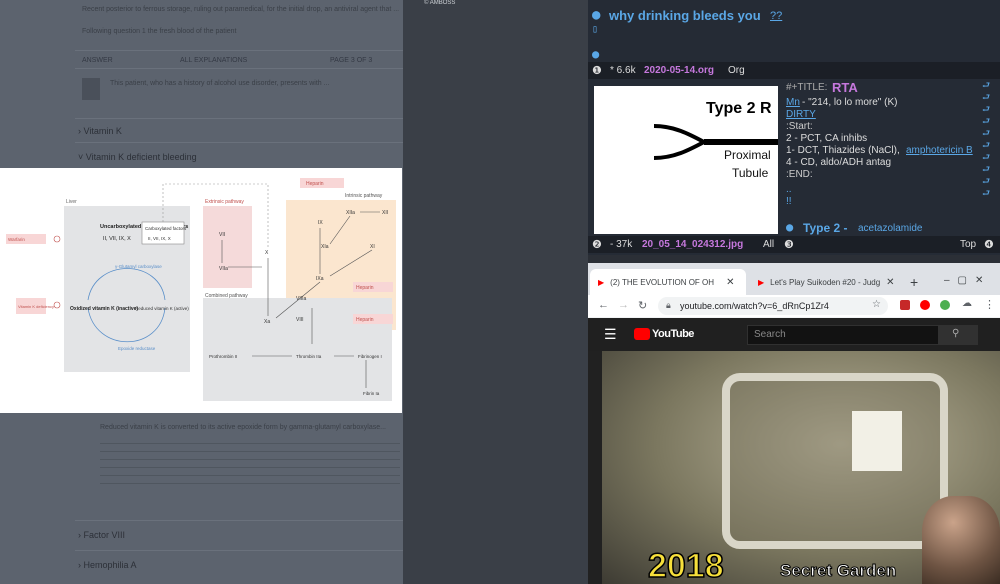 This screenshot has width=1000, height=584. Describe the element at coordinates (325, 247) in the screenshot. I see `node-xia: XIa` at that location.